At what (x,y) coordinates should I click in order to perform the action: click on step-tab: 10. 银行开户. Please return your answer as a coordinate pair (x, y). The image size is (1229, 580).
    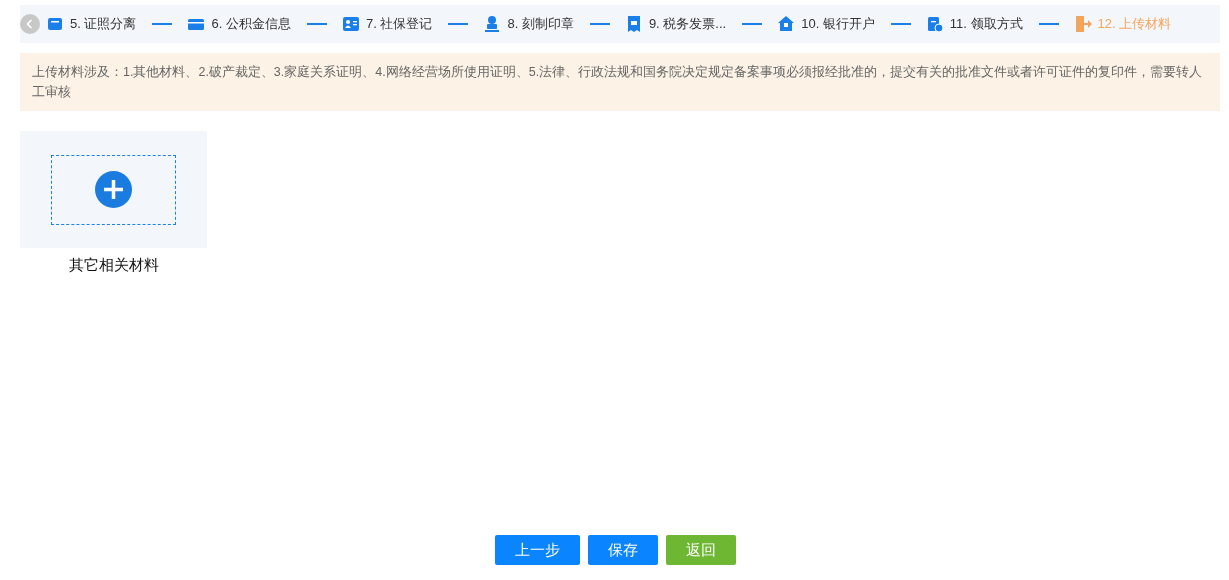
    Looking at the image, I should click on (826, 24).